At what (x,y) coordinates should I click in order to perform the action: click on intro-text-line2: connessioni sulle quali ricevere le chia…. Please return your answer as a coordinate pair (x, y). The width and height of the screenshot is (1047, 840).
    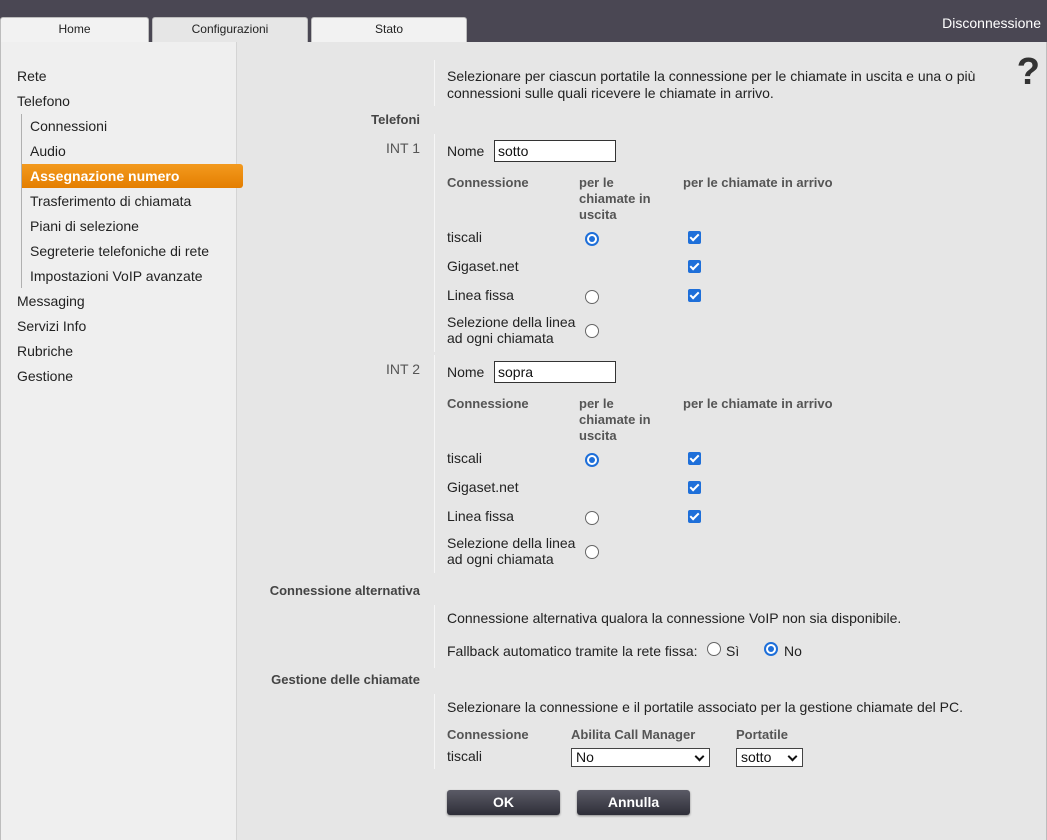
    Looking at the image, I should click on (610, 93).